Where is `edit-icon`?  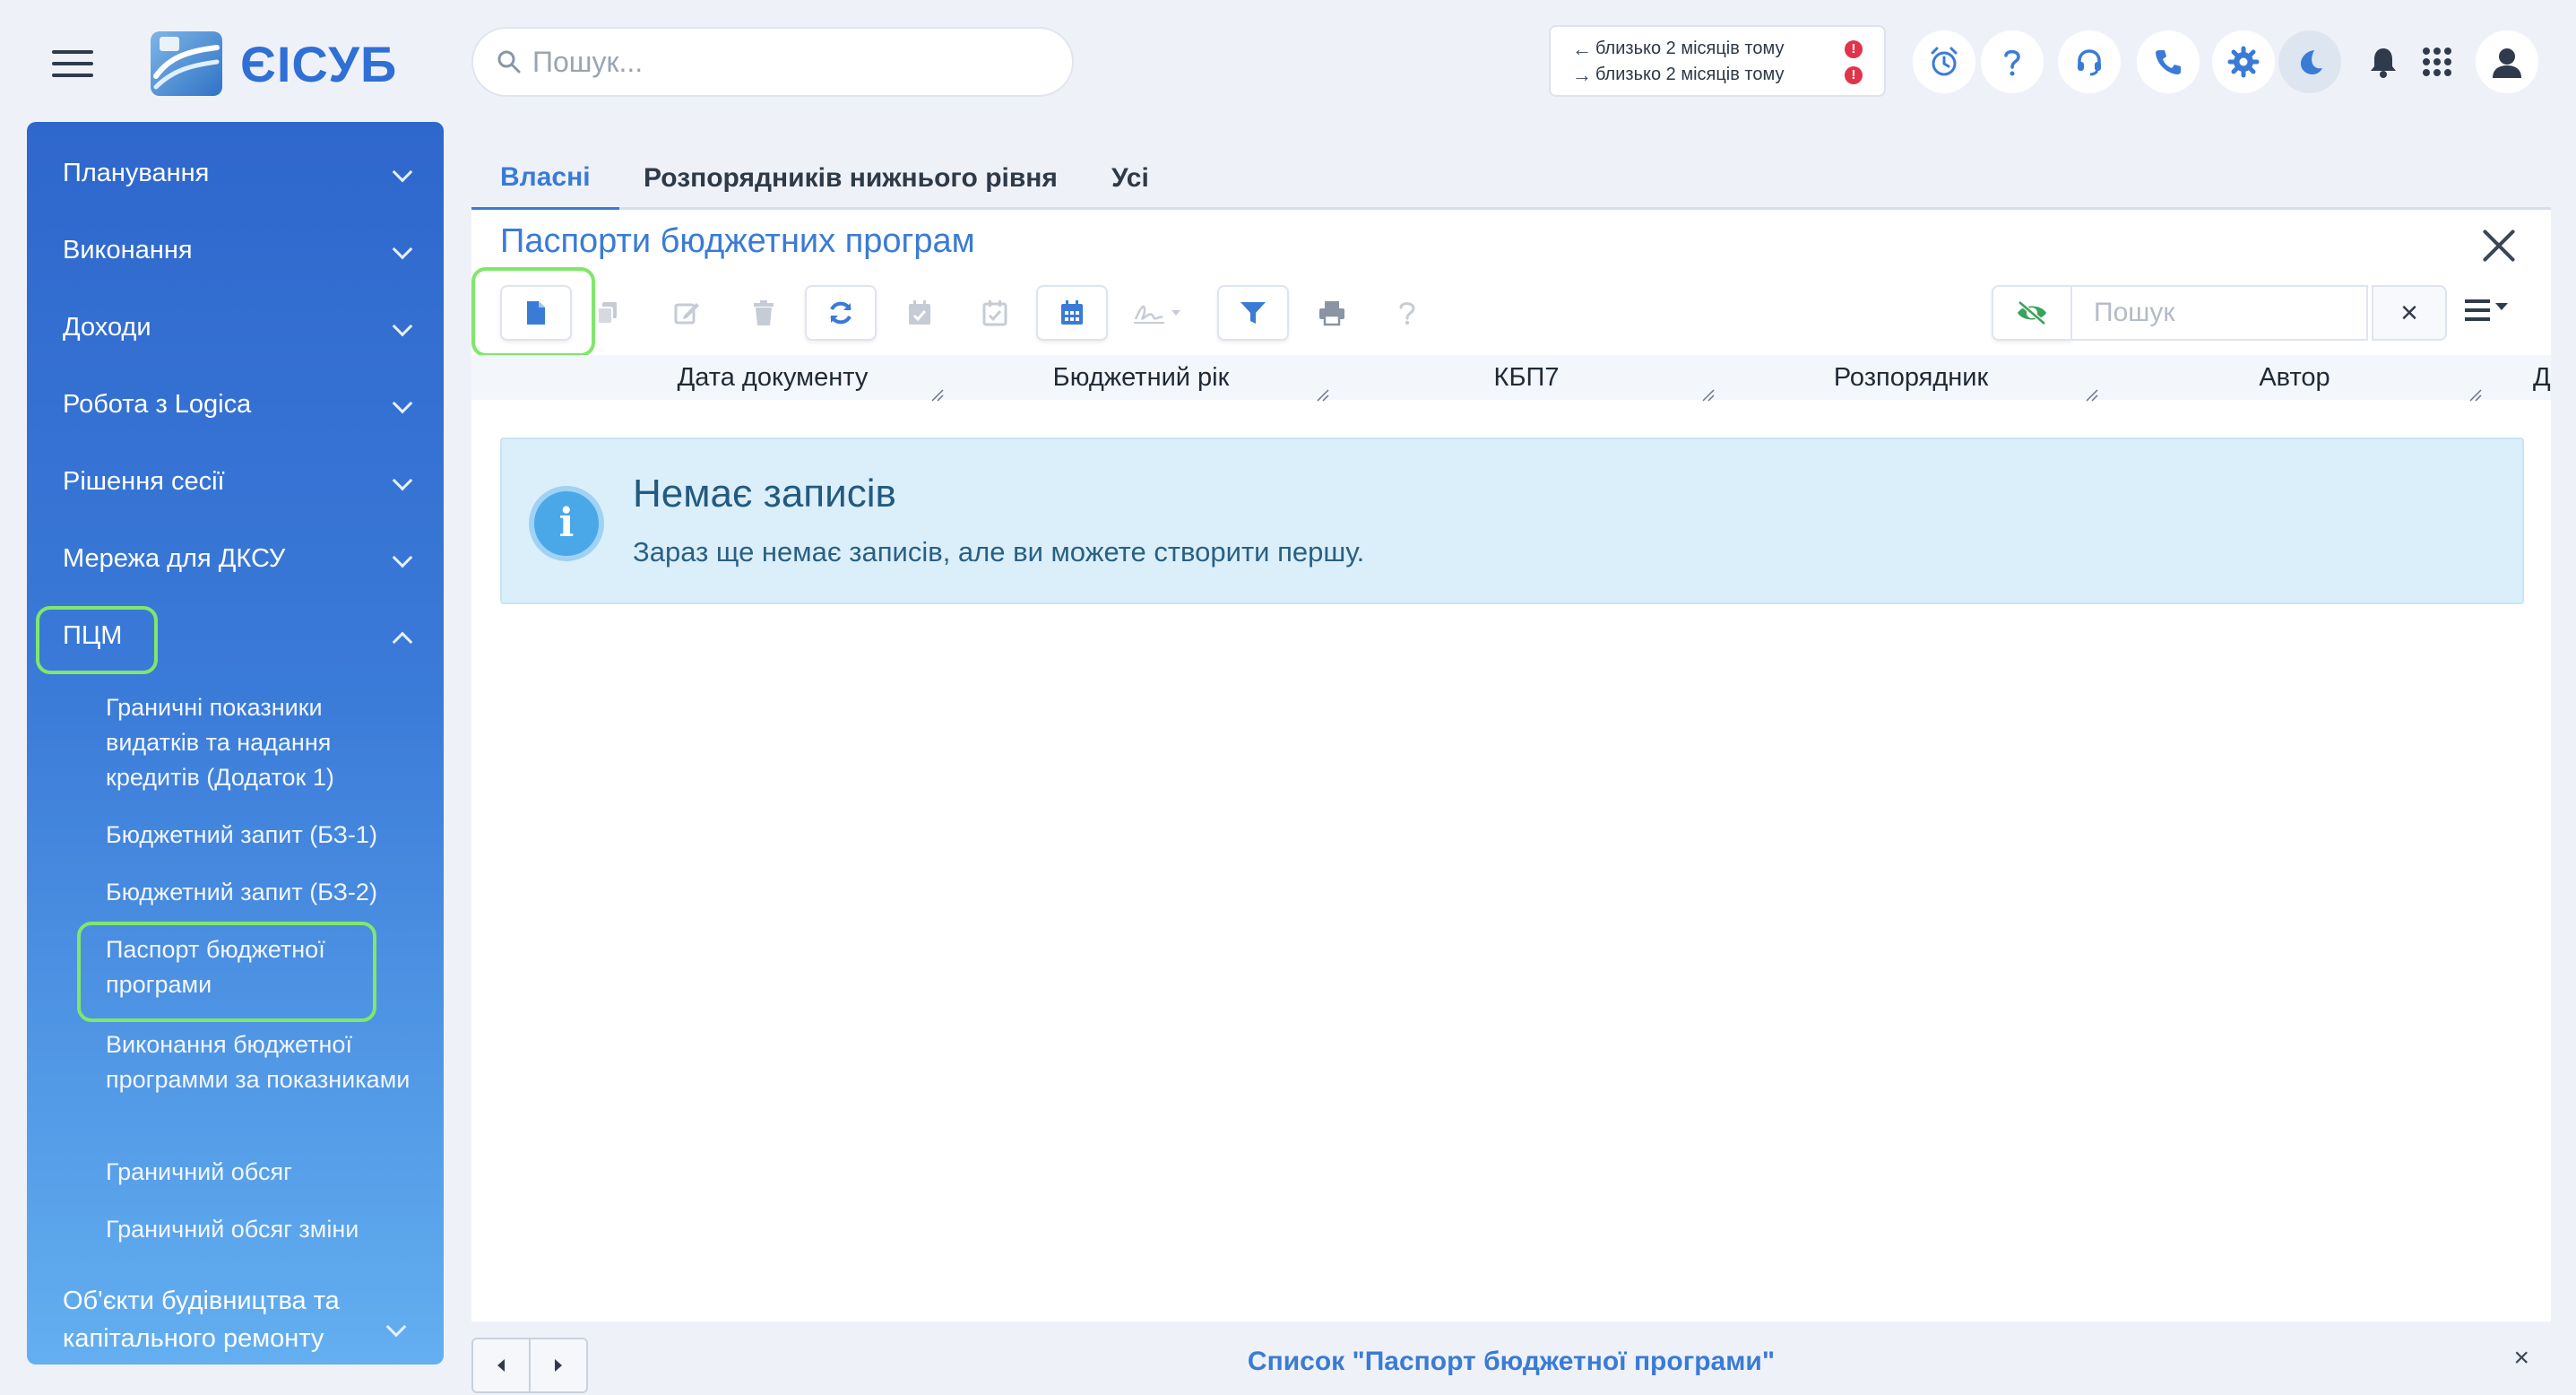 edit-icon is located at coordinates (686, 313).